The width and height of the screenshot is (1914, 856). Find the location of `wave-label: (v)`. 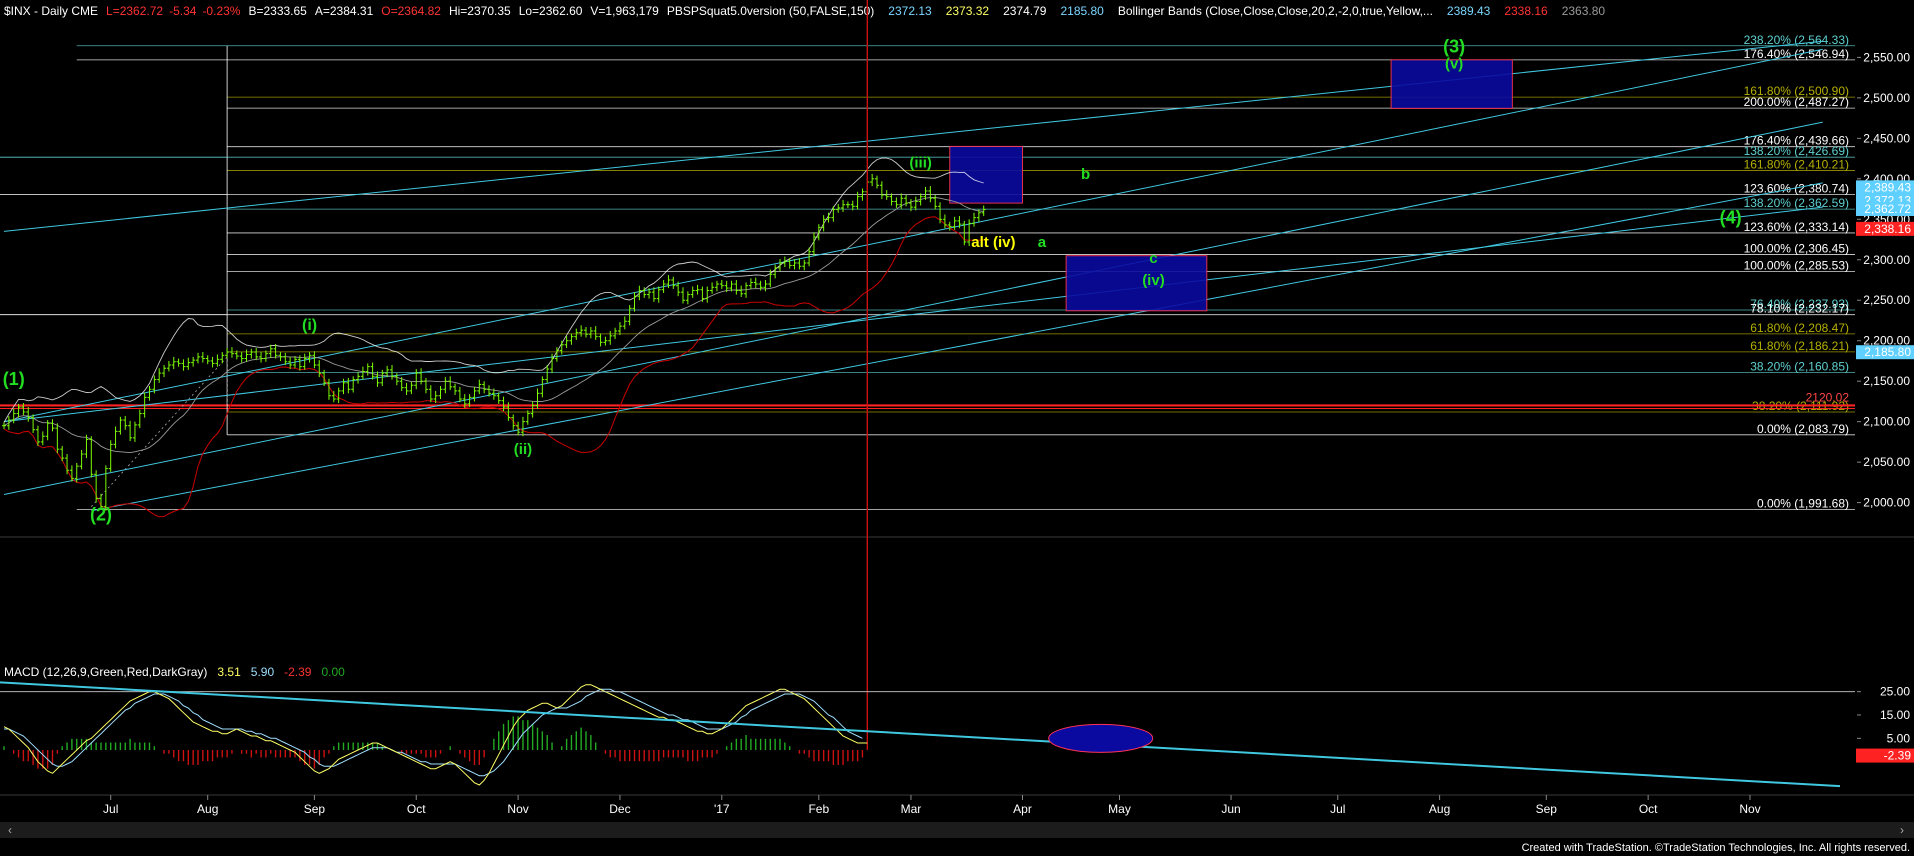

wave-label: (v) is located at coordinates (1454, 64).